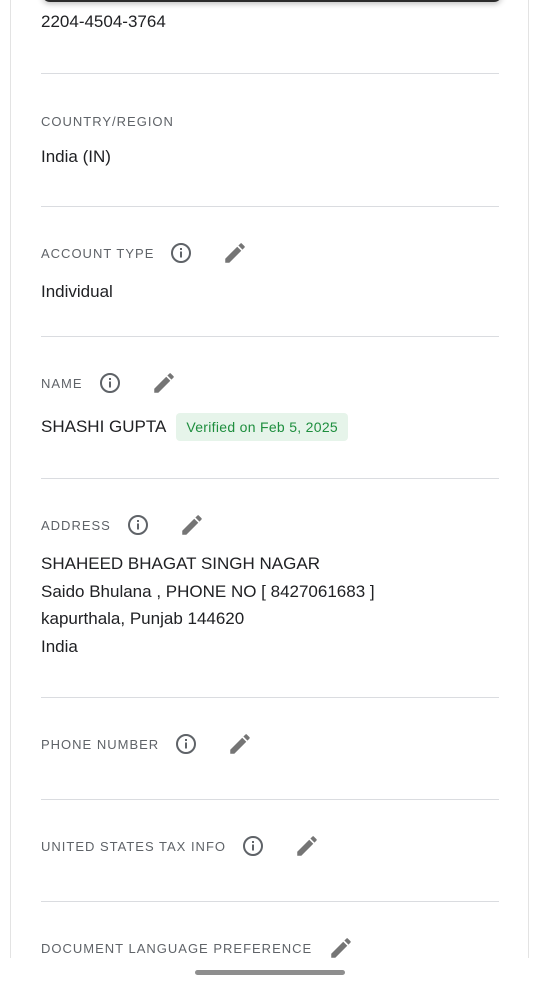 The image size is (540, 989). I want to click on country-label: COUNTRY/REGION, so click(107, 121).